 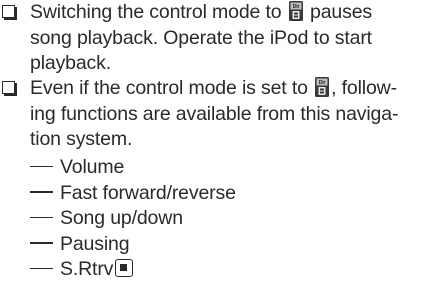 What do you see at coordinates (156, 12) in the screenshot?
I see `note-1-text-a: Switching the control mode to` at bounding box center [156, 12].